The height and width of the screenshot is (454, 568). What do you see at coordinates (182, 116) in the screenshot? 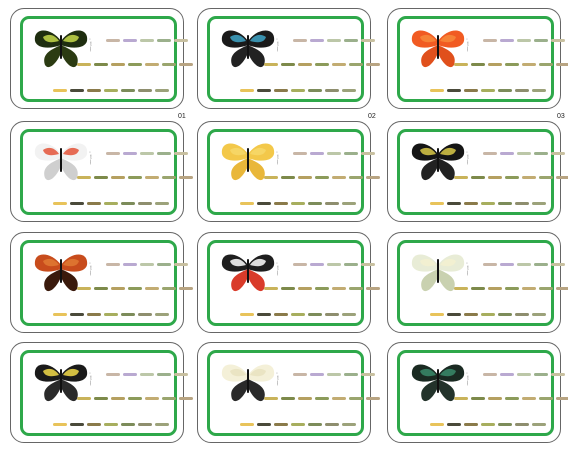
I see `page-number: 01` at bounding box center [182, 116].